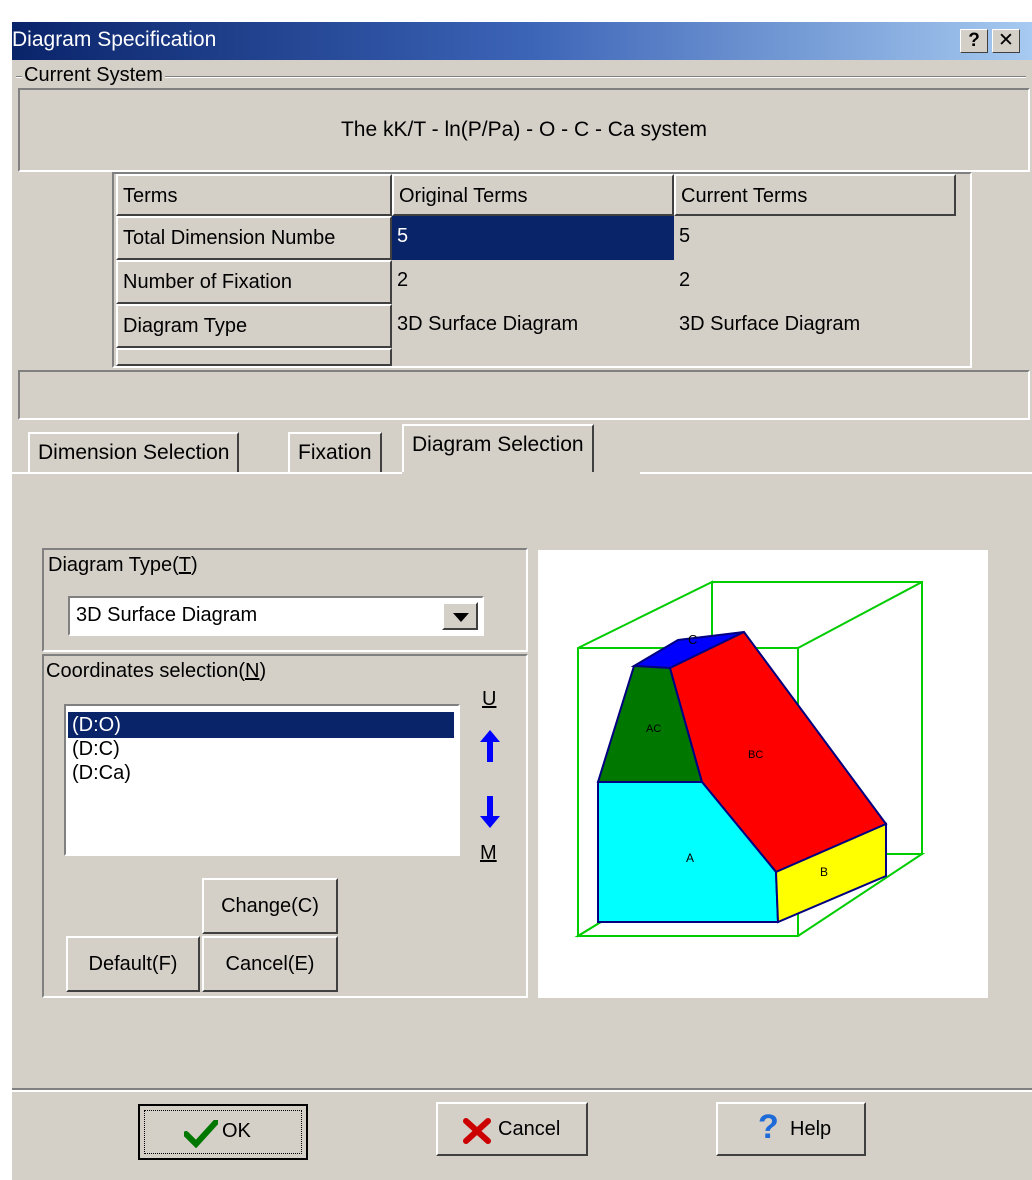 The width and height of the screenshot is (1032, 1180). What do you see at coordinates (836, 473) in the screenshot?
I see `tab-baseline-right` at bounding box center [836, 473].